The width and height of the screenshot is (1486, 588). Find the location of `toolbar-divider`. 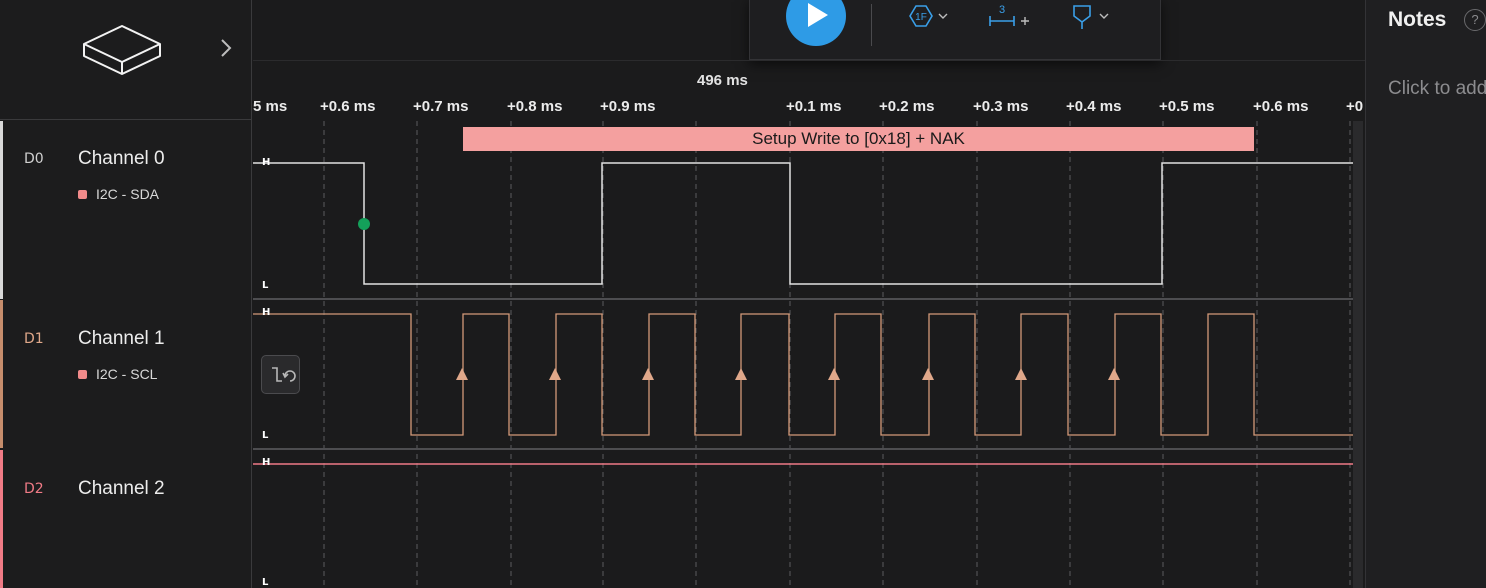

toolbar-divider is located at coordinates (871, 25).